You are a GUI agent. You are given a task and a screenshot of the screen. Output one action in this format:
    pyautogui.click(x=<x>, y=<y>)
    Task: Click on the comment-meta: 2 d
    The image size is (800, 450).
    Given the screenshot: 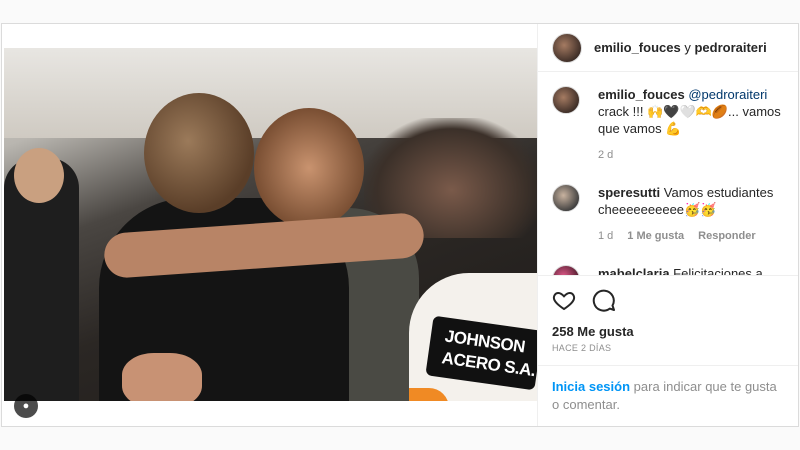 What is the action you would take?
    pyautogui.click(x=691, y=155)
    